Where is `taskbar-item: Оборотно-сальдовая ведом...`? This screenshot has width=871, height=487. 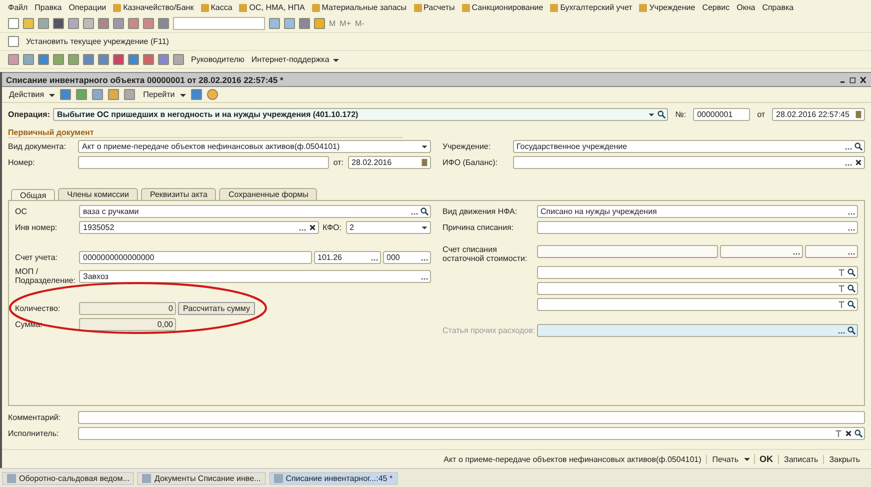
taskbar-item: Оборотно-сальдовая ведом... is located at coordinates (68, 478).